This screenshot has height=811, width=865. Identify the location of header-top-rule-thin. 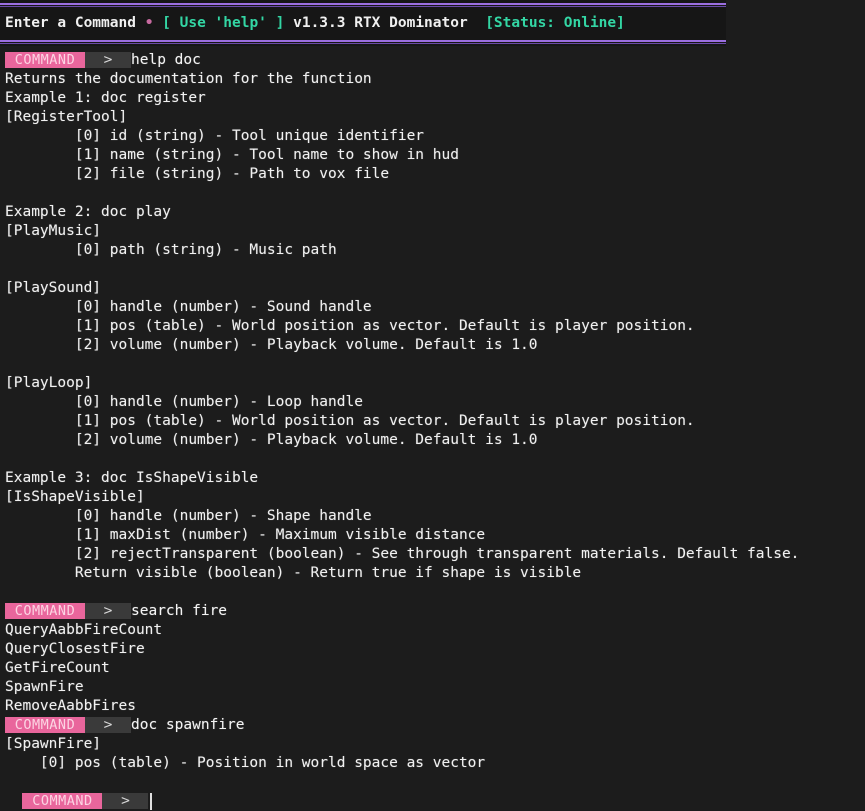
(363, 6).